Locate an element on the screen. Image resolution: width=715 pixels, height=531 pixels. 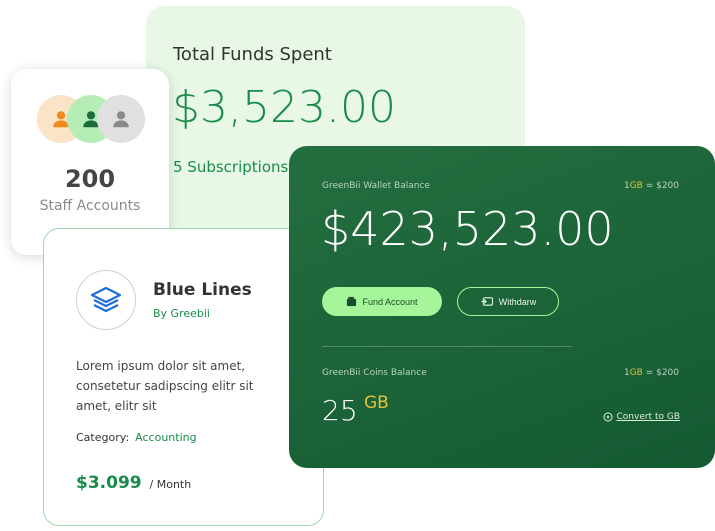
wallet-balance-amount: $423,523.00 is located at coordinates (467, 229).